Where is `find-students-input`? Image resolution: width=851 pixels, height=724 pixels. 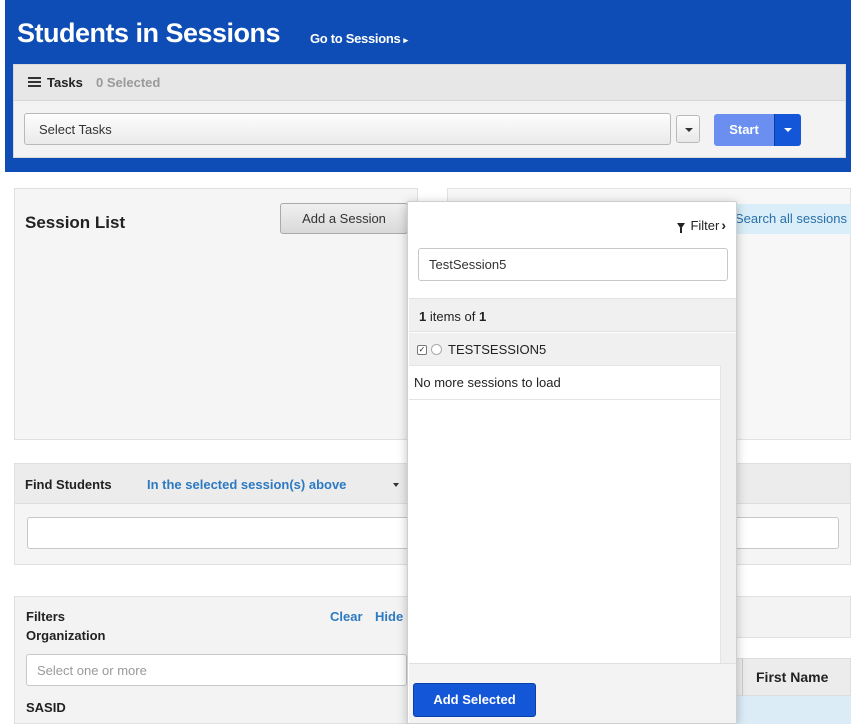
find-students-input is located at coordinates (223, 533).